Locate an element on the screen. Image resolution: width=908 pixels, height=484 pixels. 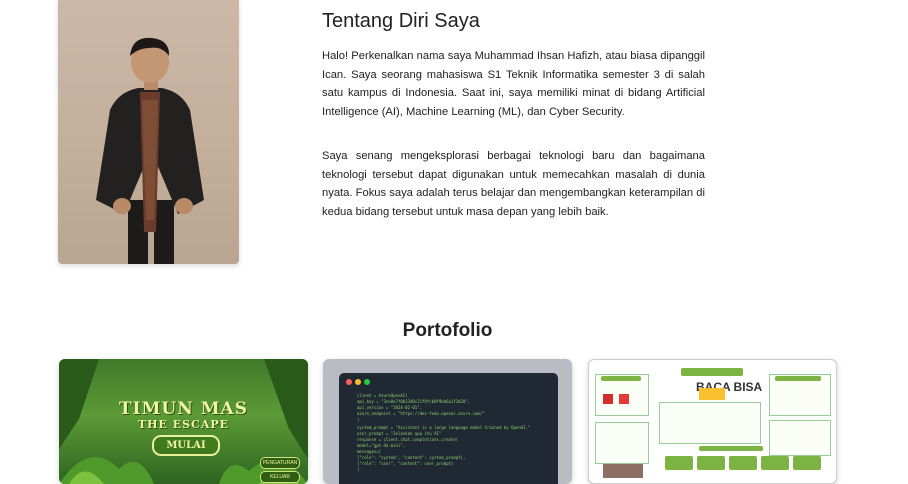
code-line: ] is located at coordinates (358, 469).